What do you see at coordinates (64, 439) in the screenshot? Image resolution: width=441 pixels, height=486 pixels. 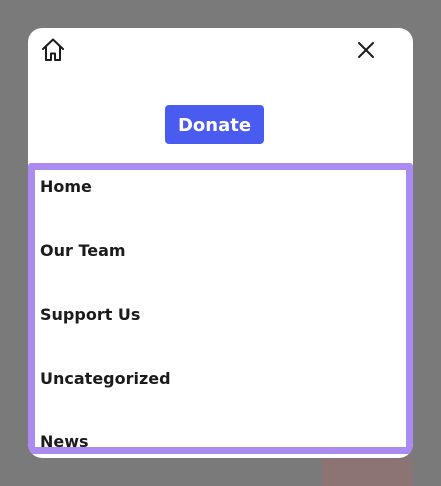 I see `nav-item-news: News` at bounding box center [64, 439].